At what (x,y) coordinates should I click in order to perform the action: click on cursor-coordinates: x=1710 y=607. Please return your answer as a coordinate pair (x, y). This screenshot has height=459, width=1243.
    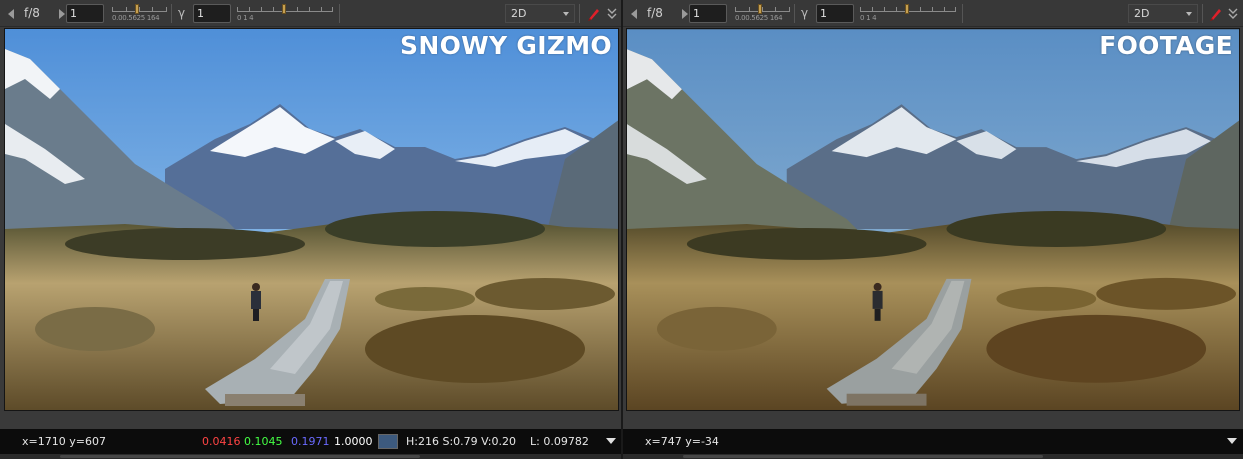
    Looking at the image, I should click on (64, 441).